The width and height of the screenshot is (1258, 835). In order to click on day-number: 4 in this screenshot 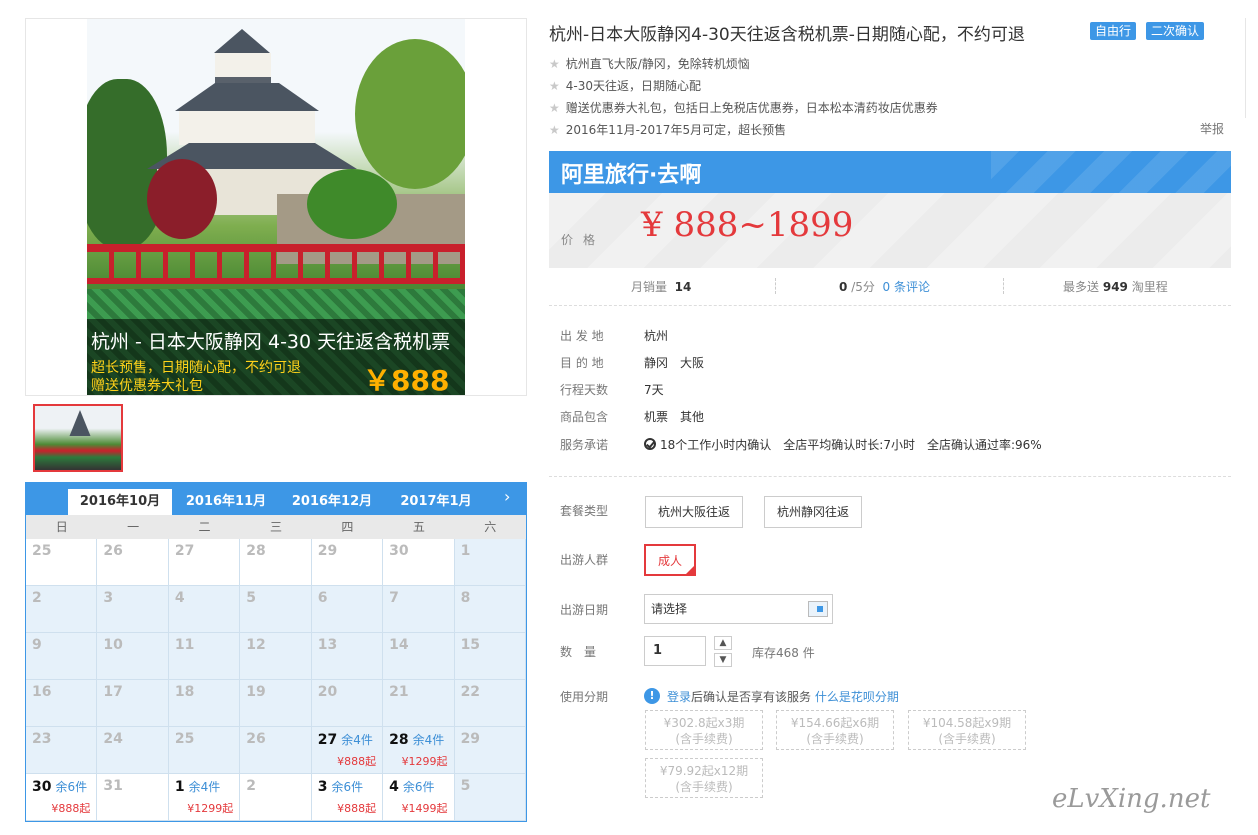, I will do `click(179, 598)`.